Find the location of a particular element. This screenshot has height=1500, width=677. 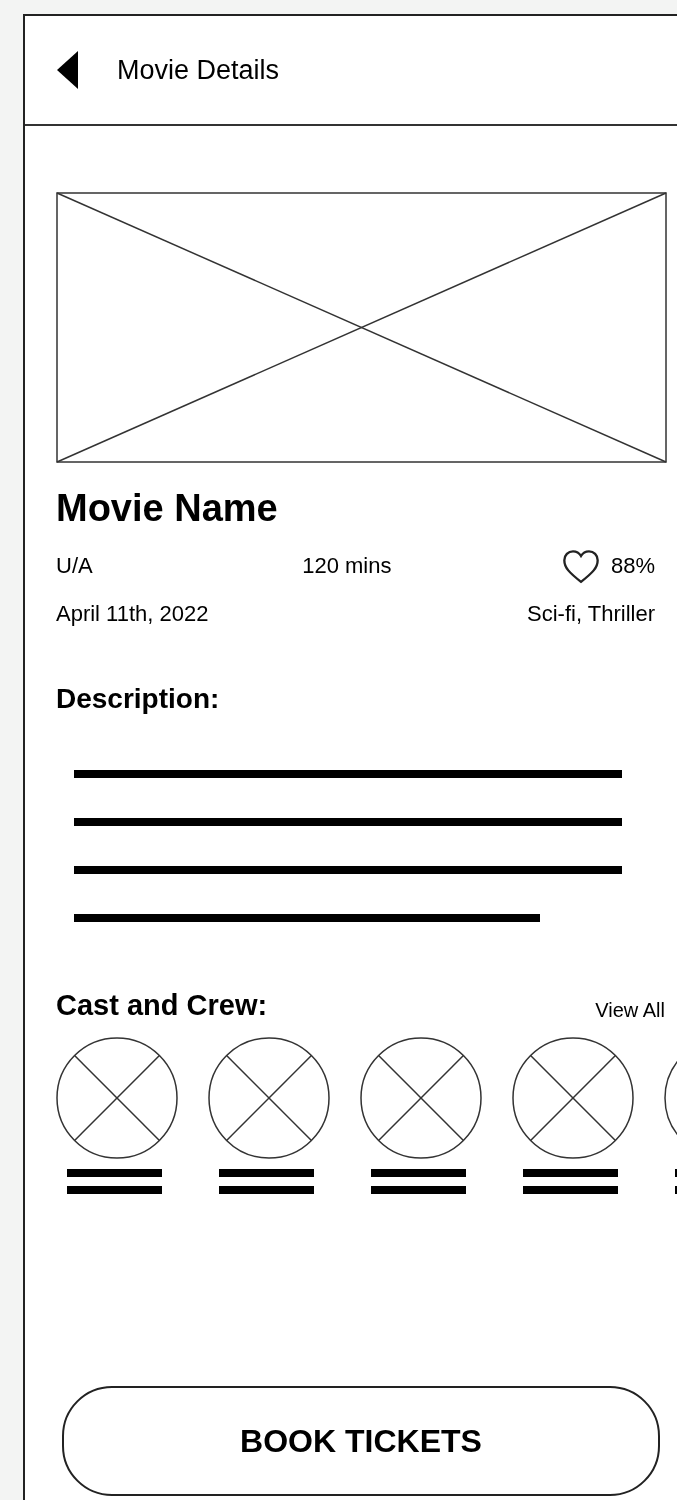

cast-heading: Cast and Crew: is located at coordinates (162, 1005).